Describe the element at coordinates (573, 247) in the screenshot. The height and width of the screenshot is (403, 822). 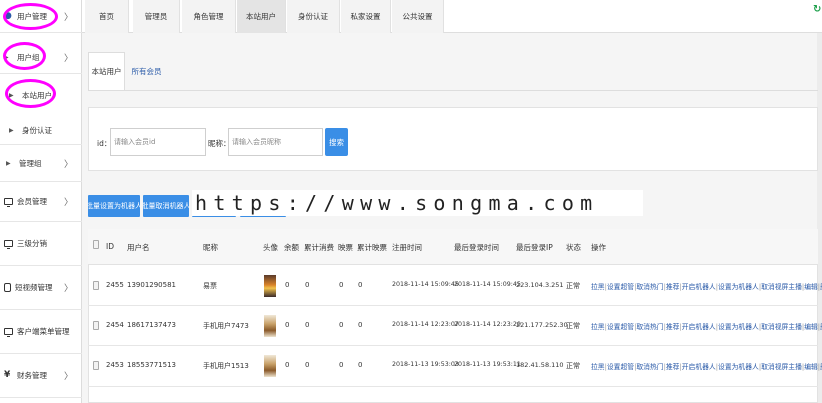
I see `col-status: 状态` at that location.